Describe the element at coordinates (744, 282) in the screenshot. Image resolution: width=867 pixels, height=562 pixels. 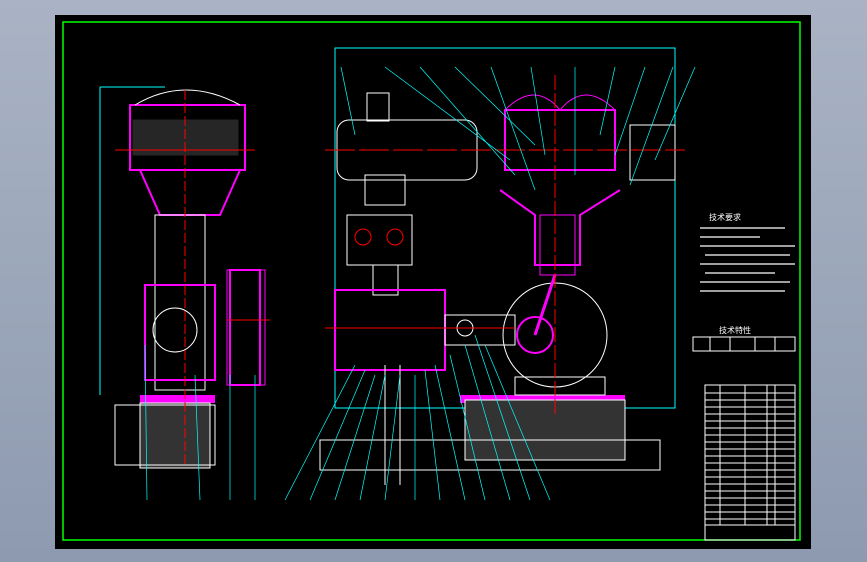
I see `notes-area: 技术要求 技术特性` at that location.